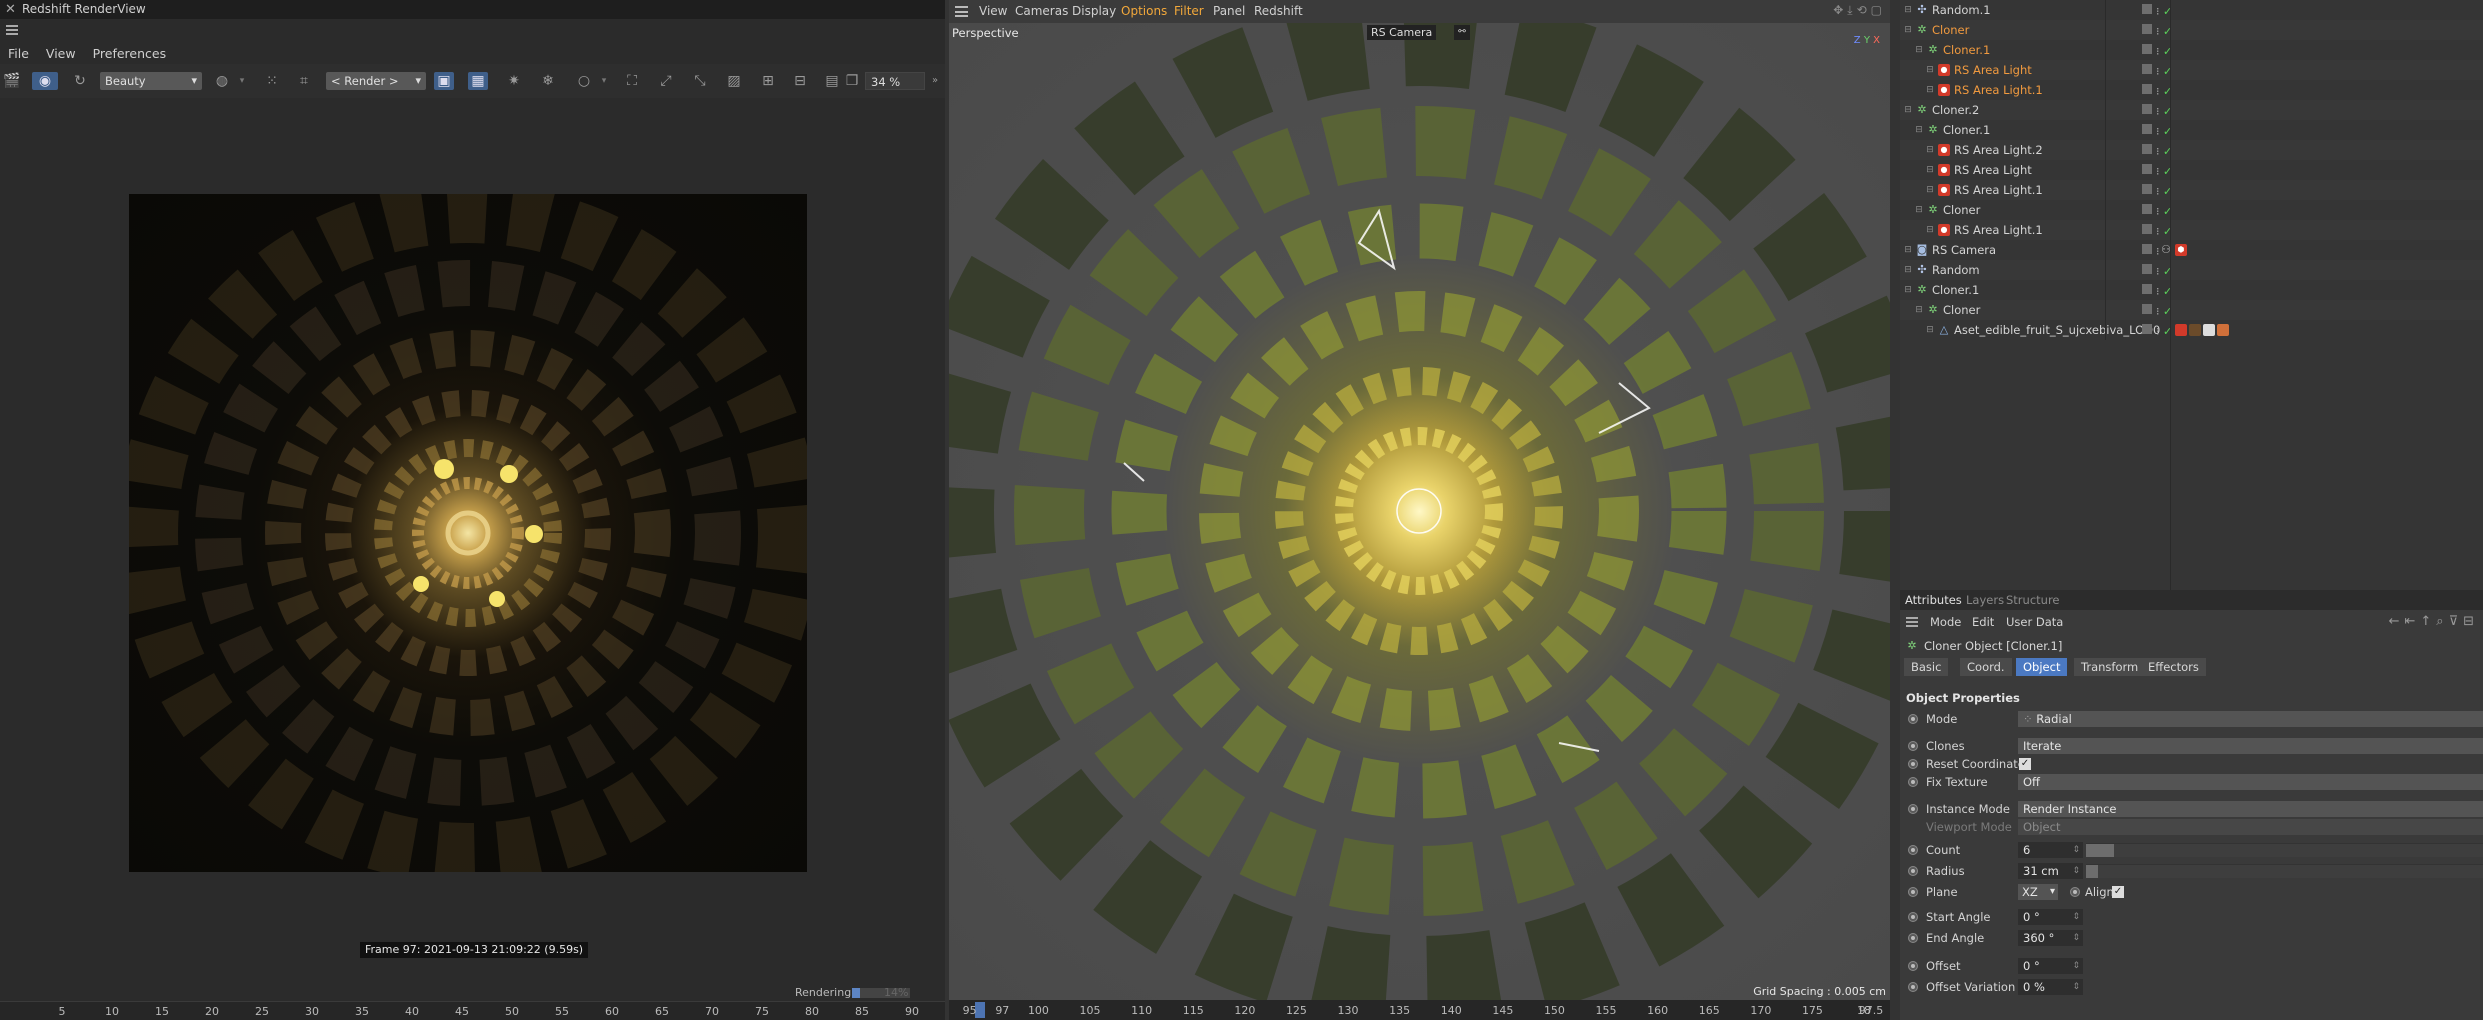  I want to click on instance-mode-dropdown: Render Instance, so click(2250, 809).